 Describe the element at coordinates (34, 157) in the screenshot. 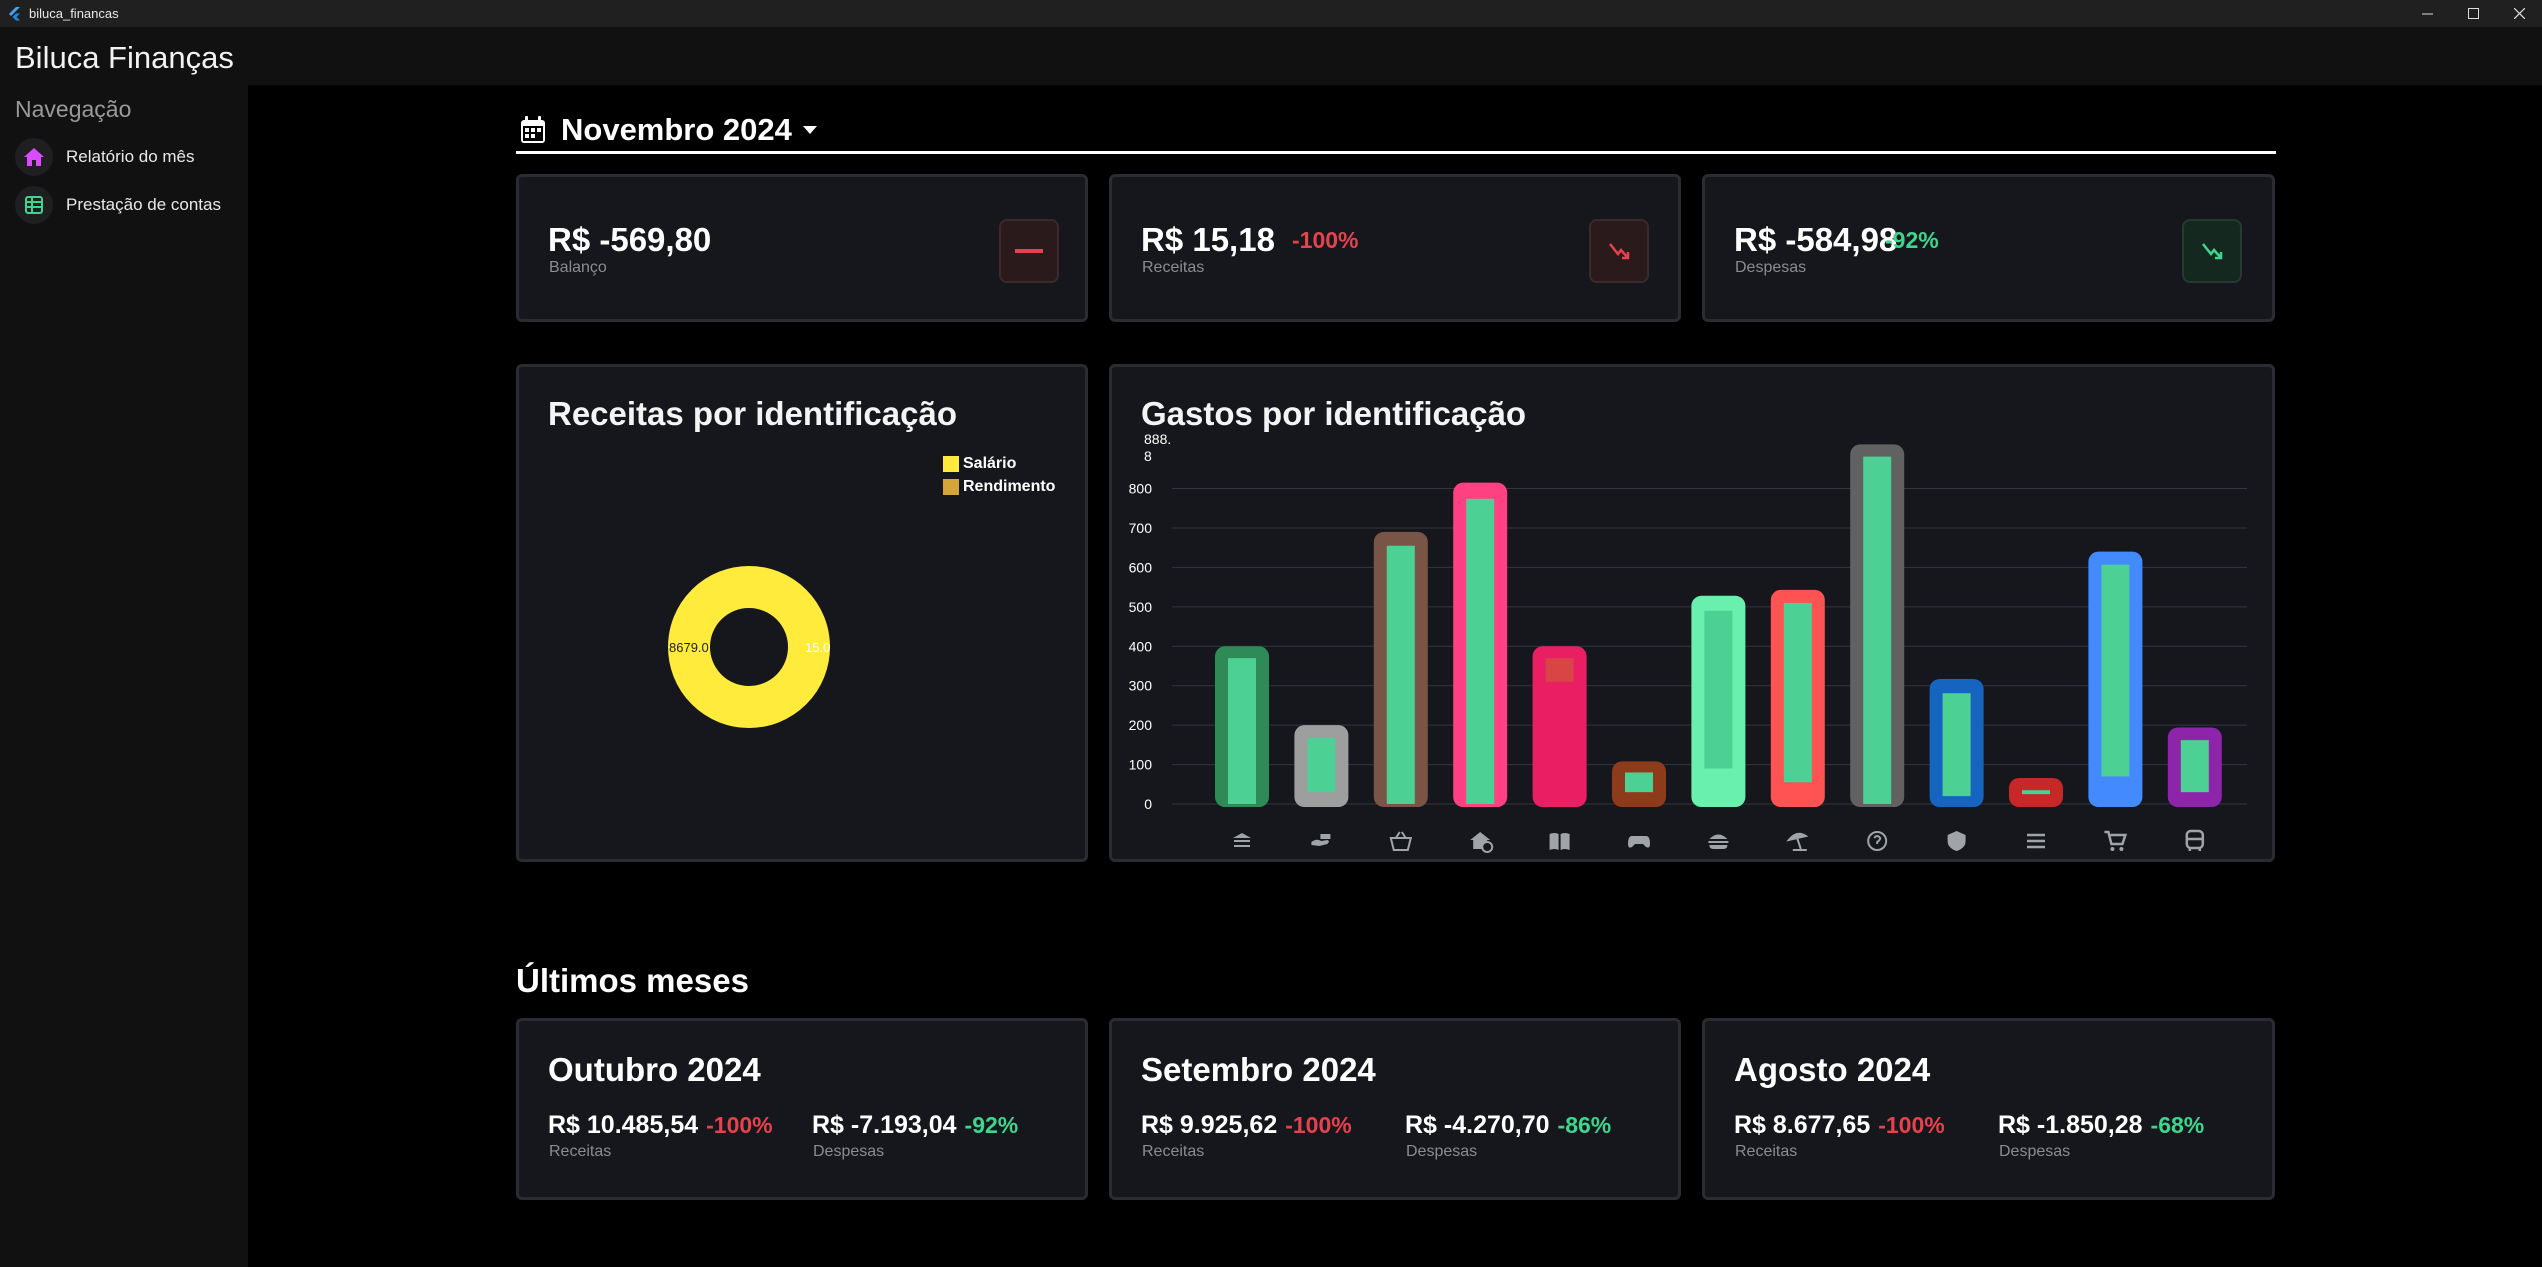

I see `home-icon` at that location.